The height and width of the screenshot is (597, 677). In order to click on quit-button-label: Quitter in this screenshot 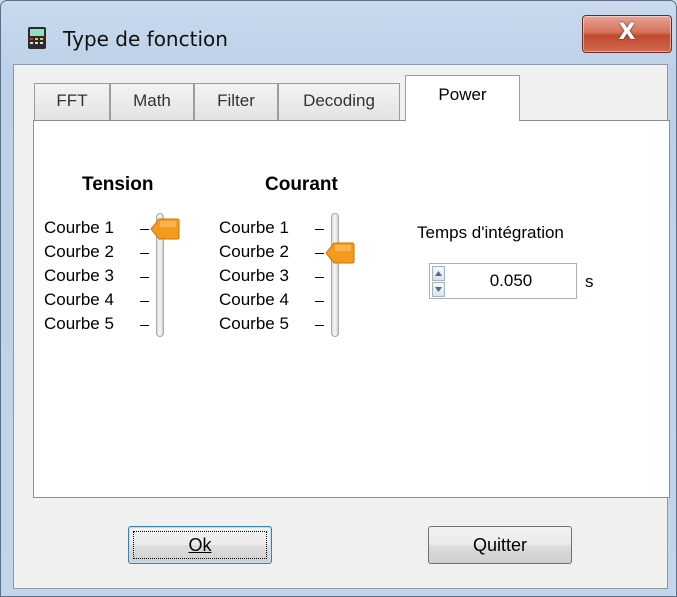, I will do `click(500, 545)`.